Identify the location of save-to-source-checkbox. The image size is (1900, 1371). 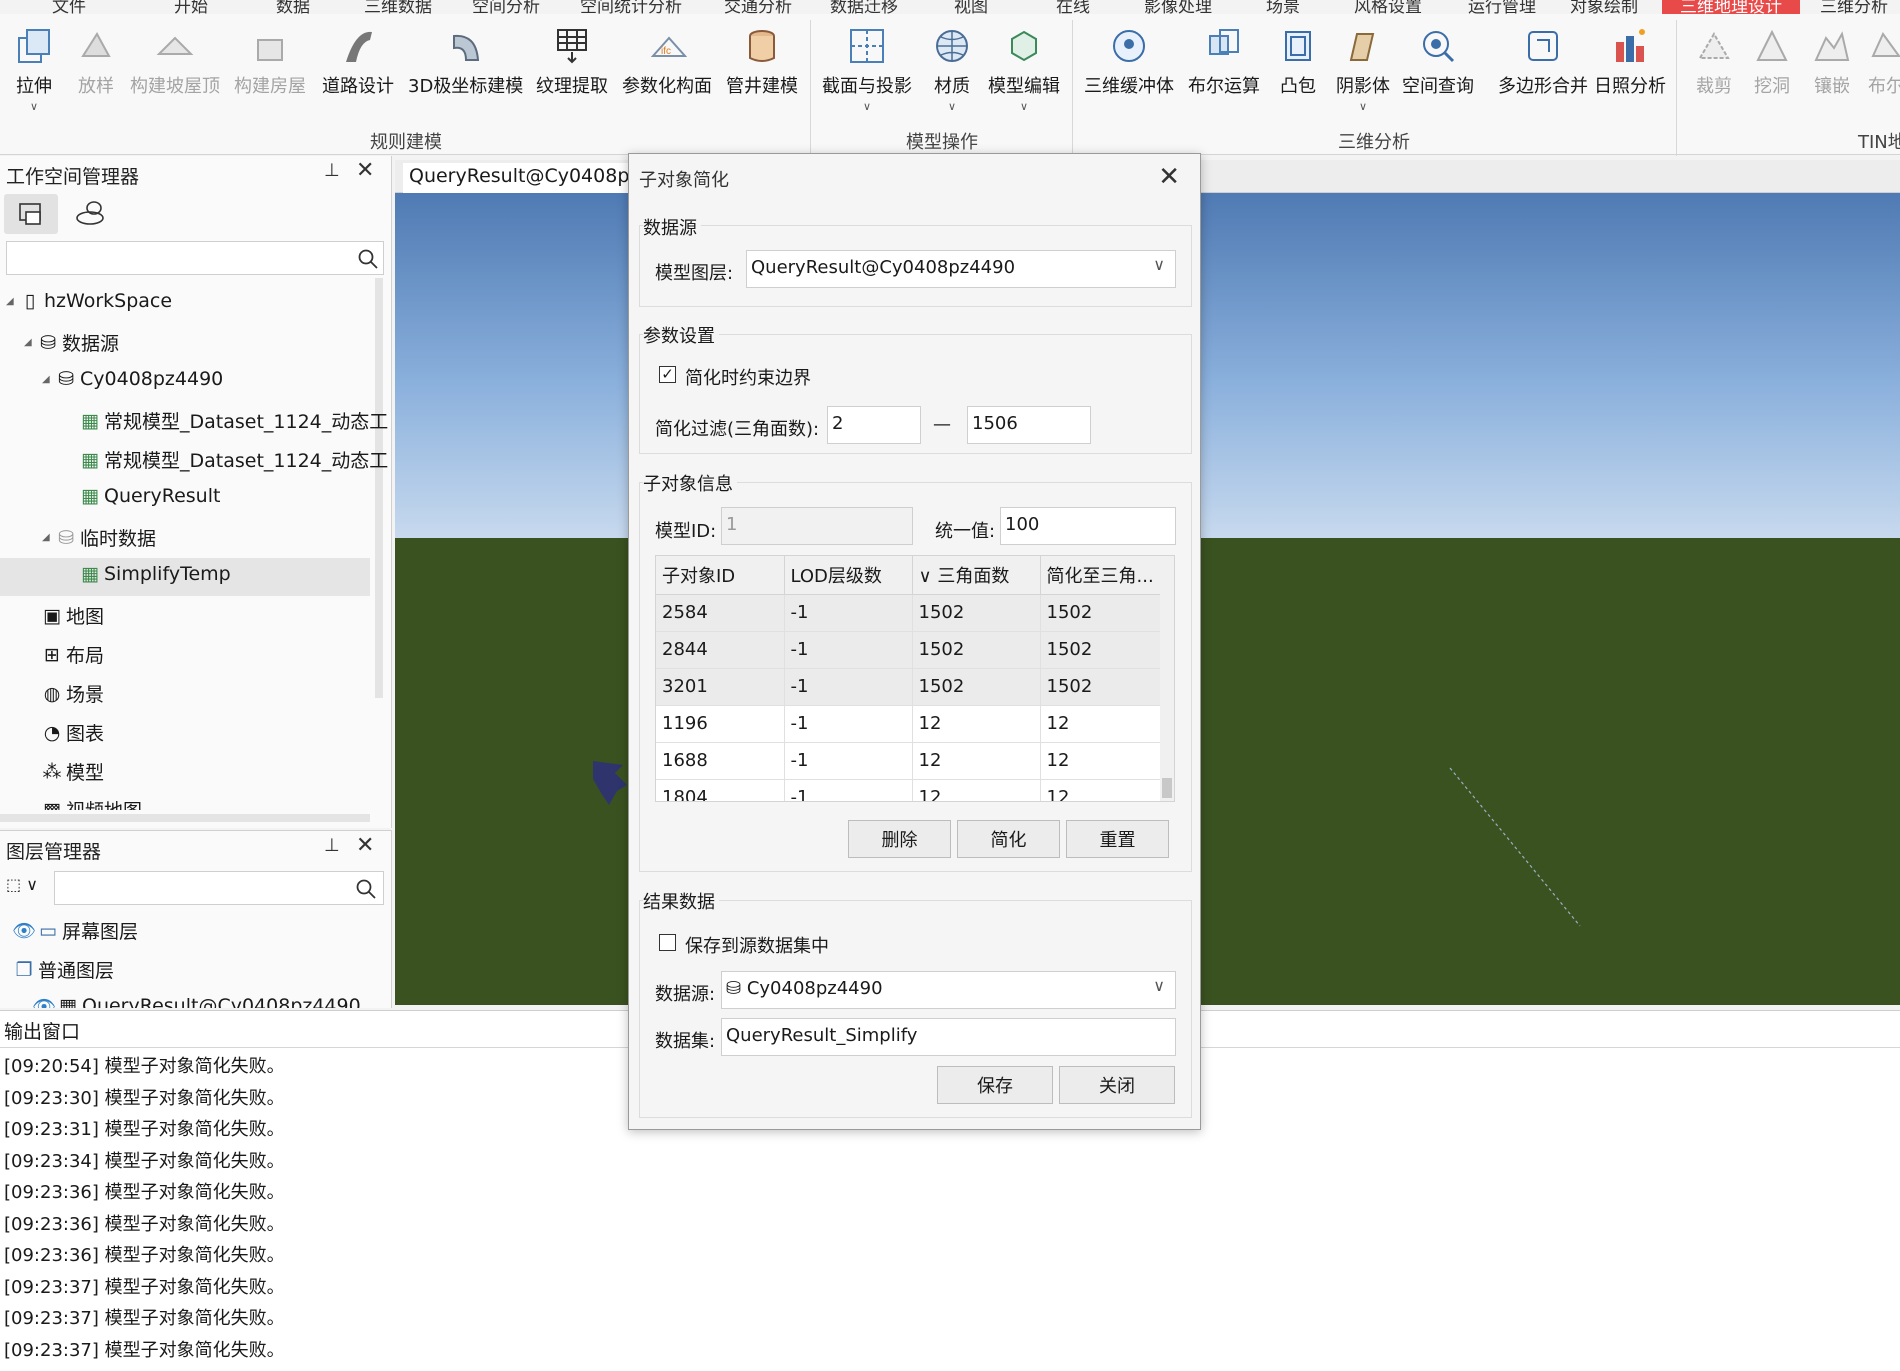
(667, 942).